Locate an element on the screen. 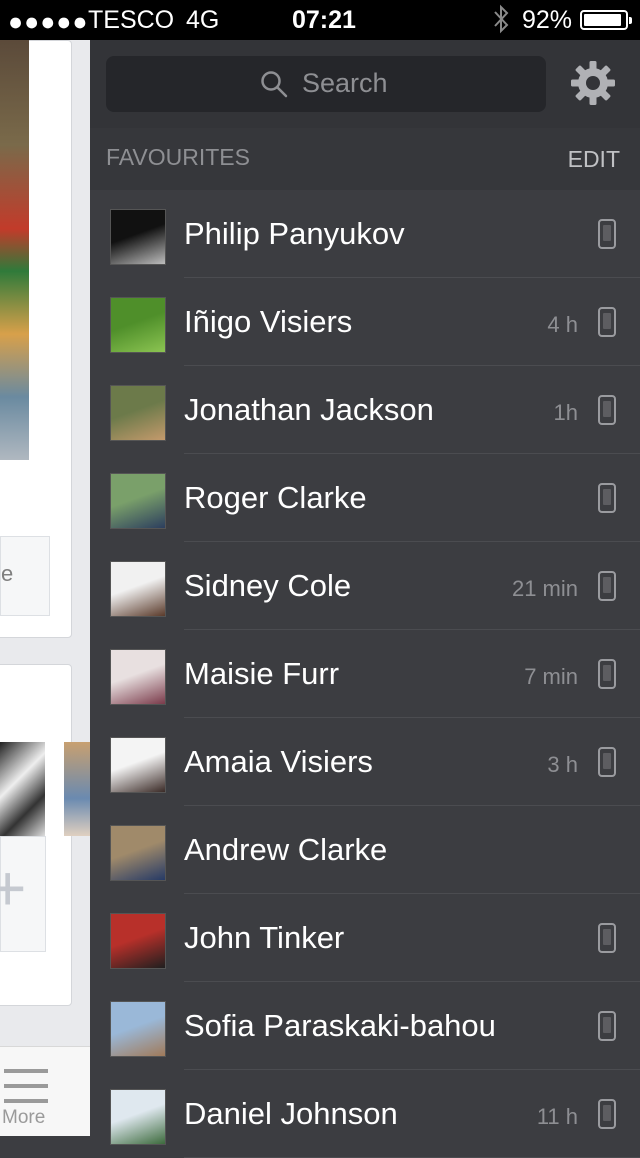 The image size is (640, 1158). contact-name: Philip Panyukov is located at coordinates (294, 233).